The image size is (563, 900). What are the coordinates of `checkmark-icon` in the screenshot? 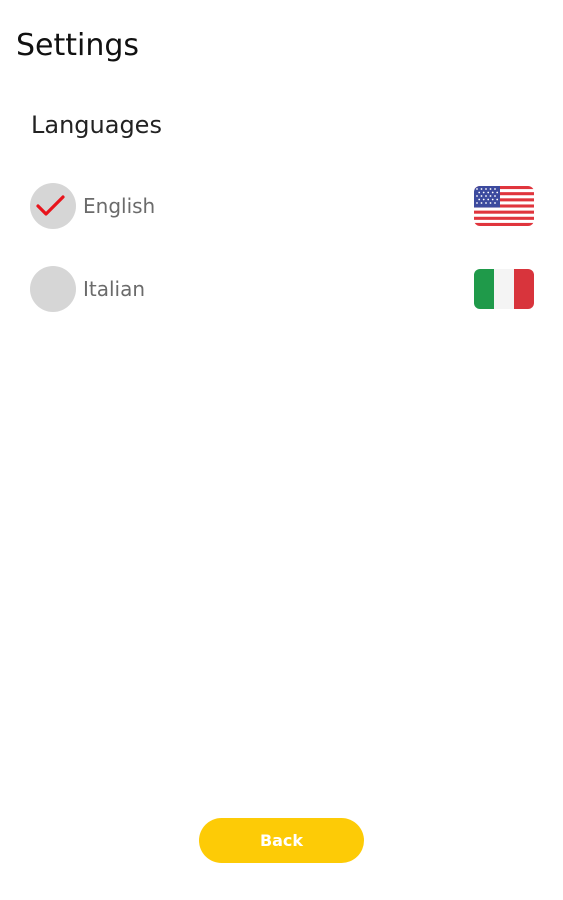 It's located at (50, 205).